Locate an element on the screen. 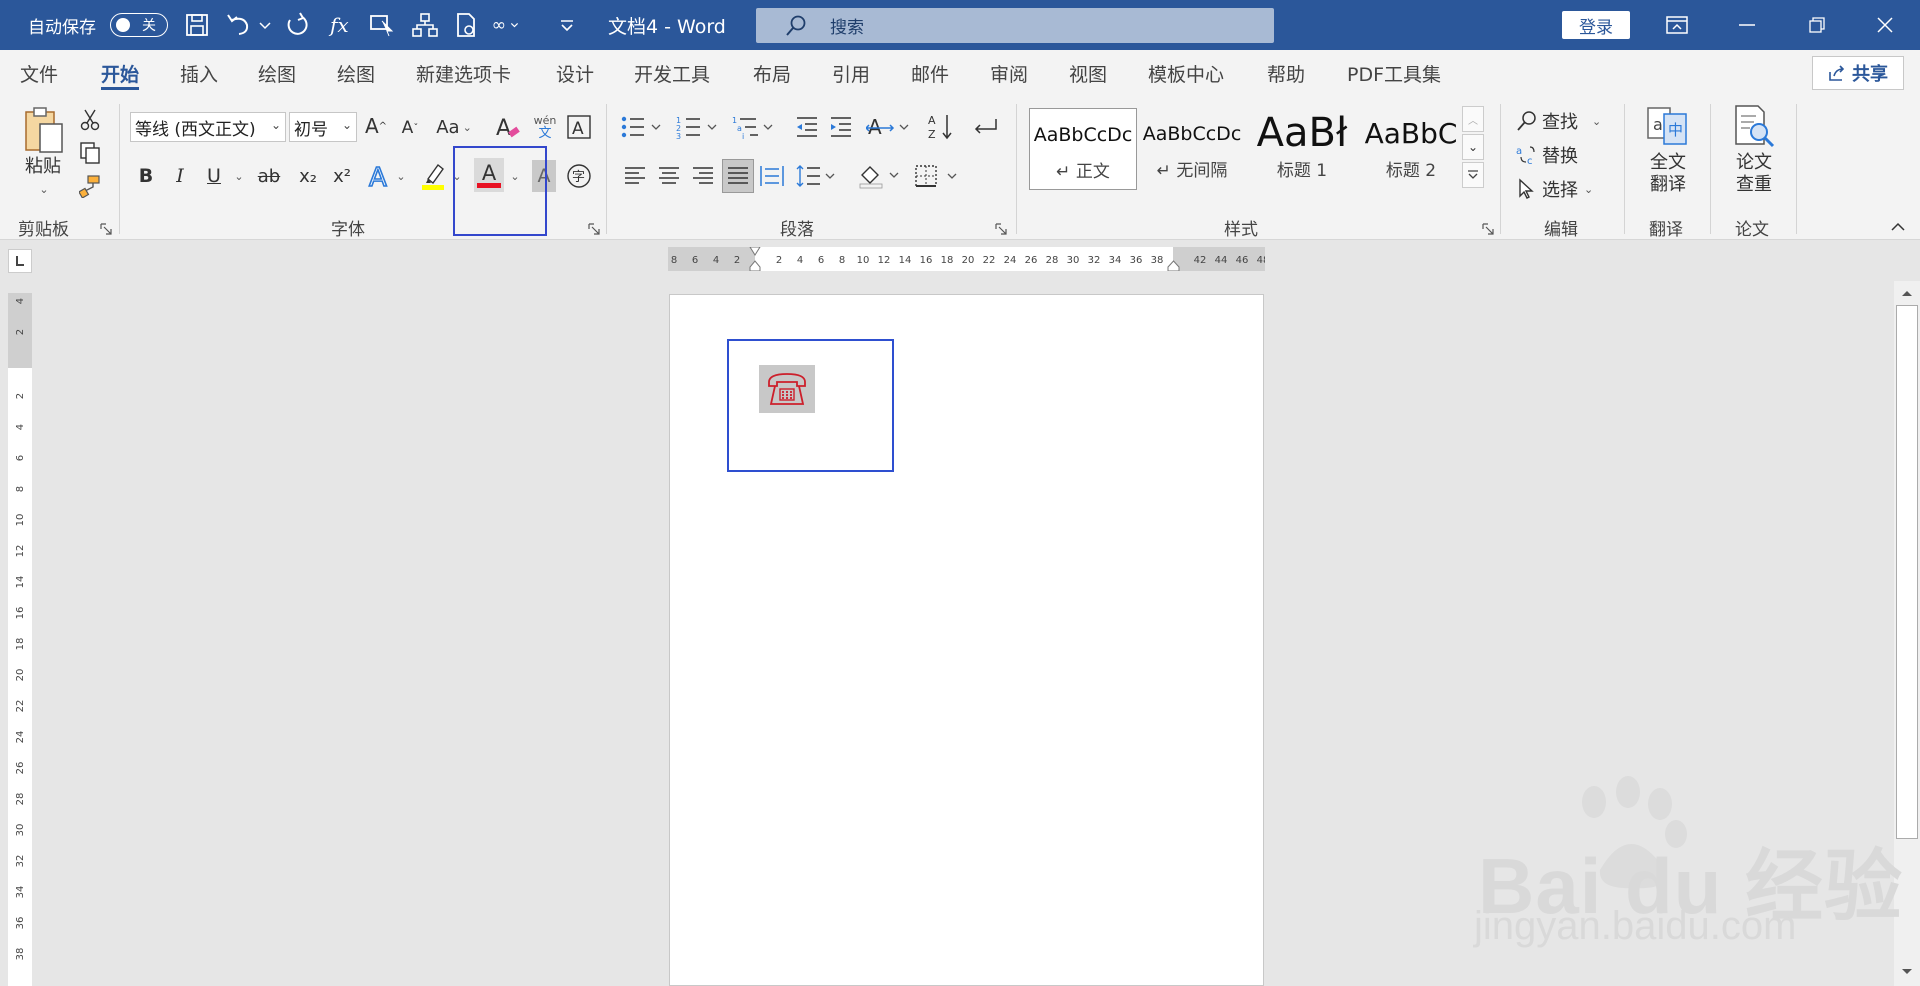 This screenshot has height=986, width=1920. scroll-up-icon is located at coordinates (1907, 294).